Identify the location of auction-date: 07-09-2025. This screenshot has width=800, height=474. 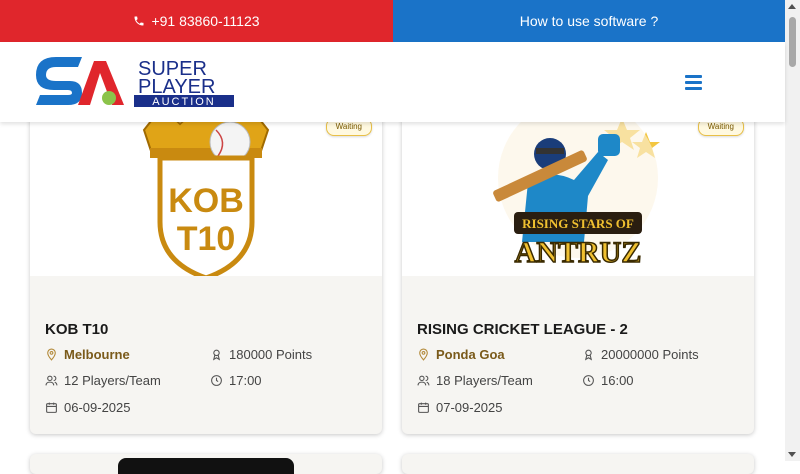
(460, 407).